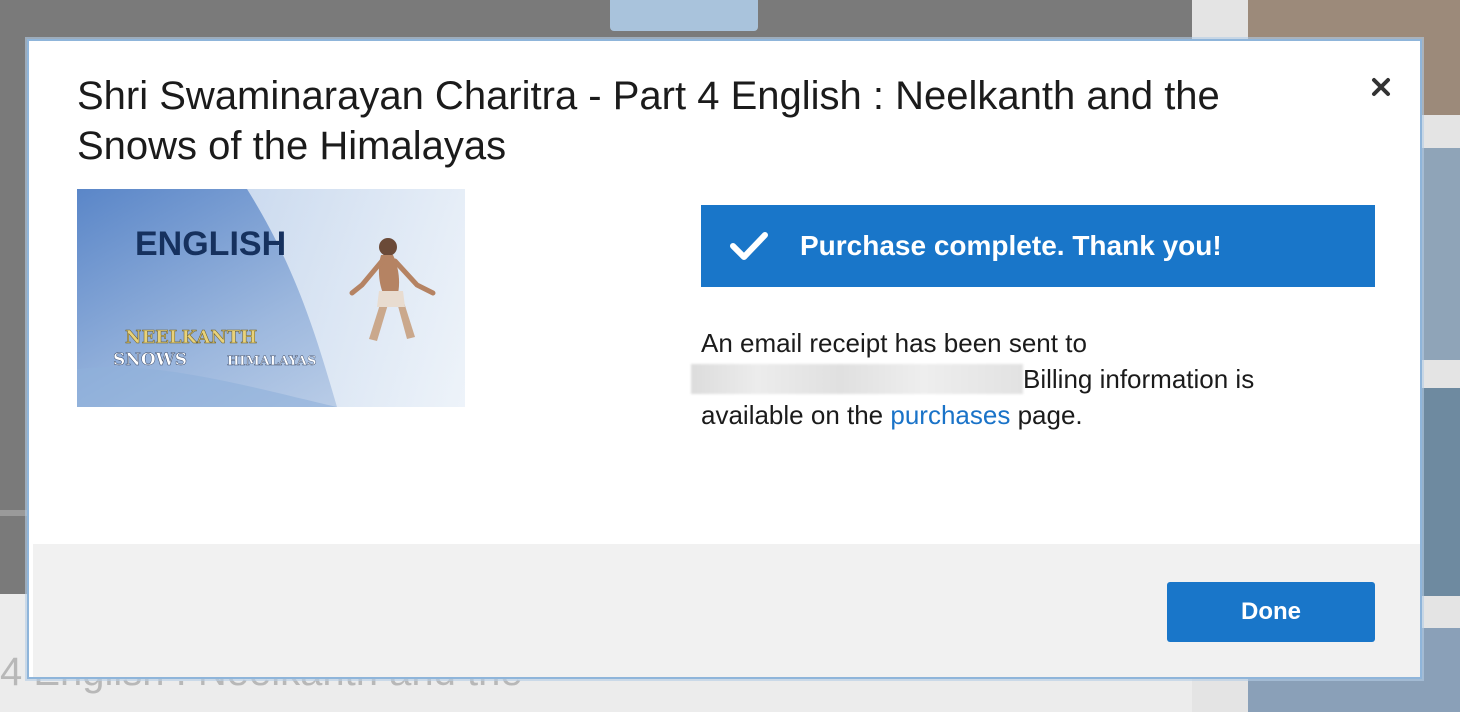 Image resolution: width=1460 pixels, height=712 pixels. What do you see at coordinates (684, 15) in the screenshot?
I see `background-button` at bounding box center [684, 15].